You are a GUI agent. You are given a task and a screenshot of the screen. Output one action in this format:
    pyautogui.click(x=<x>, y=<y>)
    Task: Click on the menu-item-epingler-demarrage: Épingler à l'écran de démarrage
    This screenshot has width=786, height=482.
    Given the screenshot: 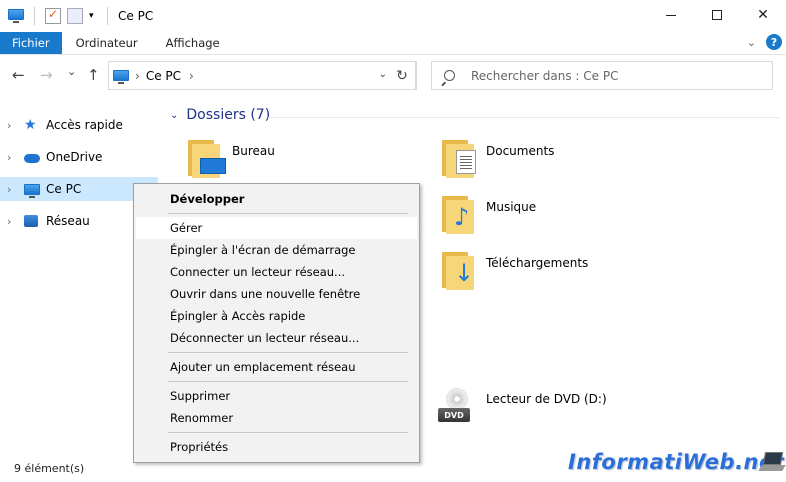 What is the action you would take?
    pyautogui.click(x=276, y=250)
    